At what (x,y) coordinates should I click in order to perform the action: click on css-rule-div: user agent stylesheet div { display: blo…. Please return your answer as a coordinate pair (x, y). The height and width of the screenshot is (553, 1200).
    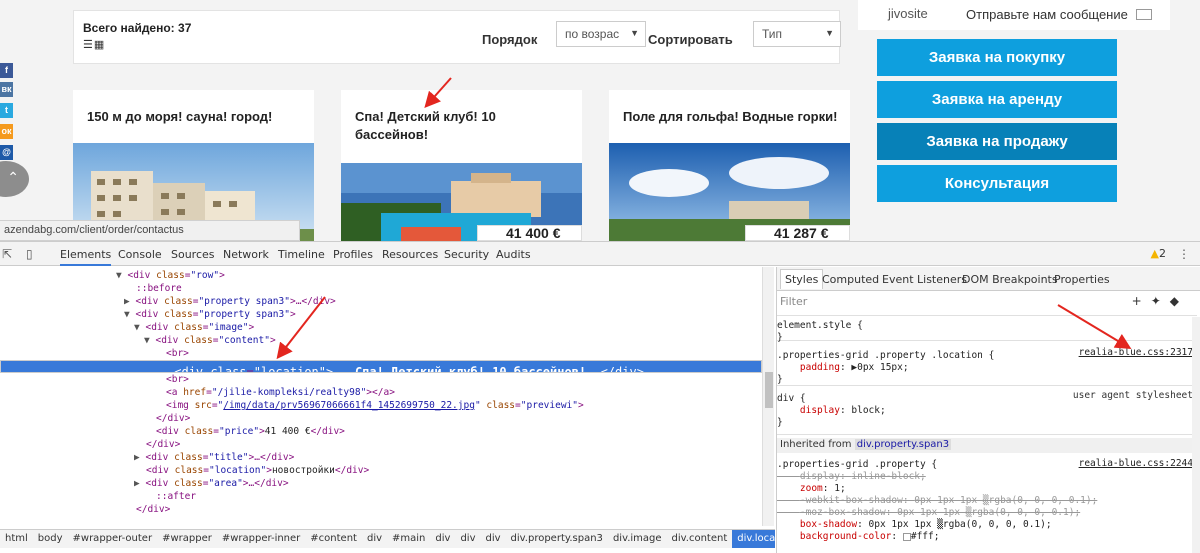
    Looking at the image, I should click on (987, 412).